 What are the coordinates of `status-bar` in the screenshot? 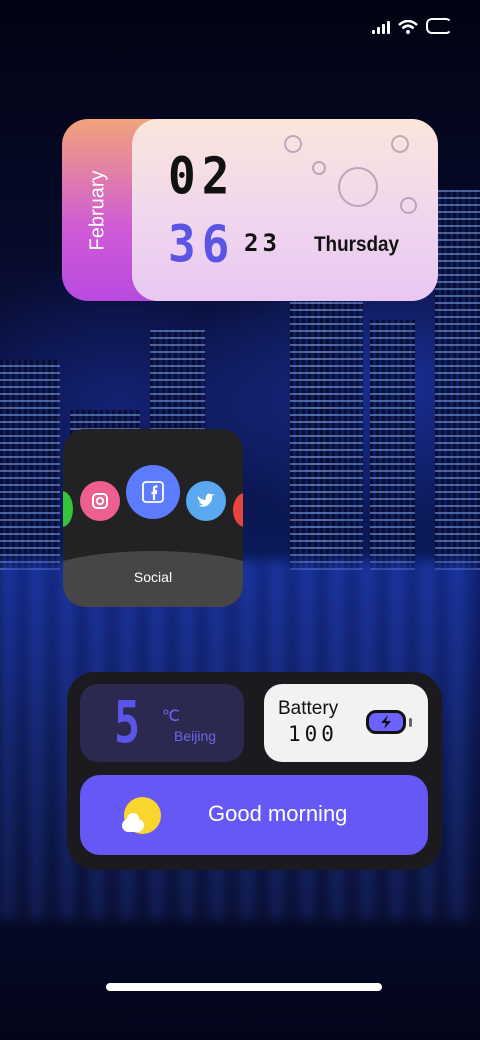 It's located at (412, 26).